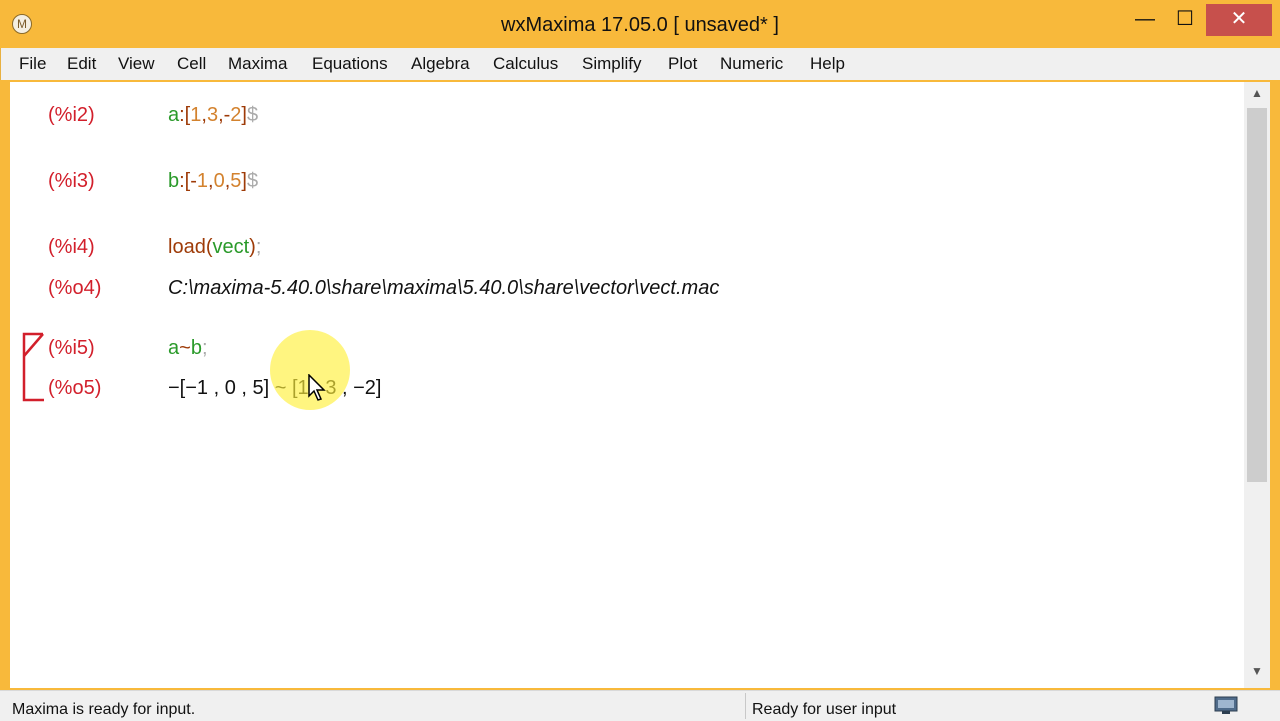 This screenshot has width=1280, height=721. What do you see at coordinates (33, 367) in the screenshot?
I see `cell-bracket` at bounding box center [33, 367].